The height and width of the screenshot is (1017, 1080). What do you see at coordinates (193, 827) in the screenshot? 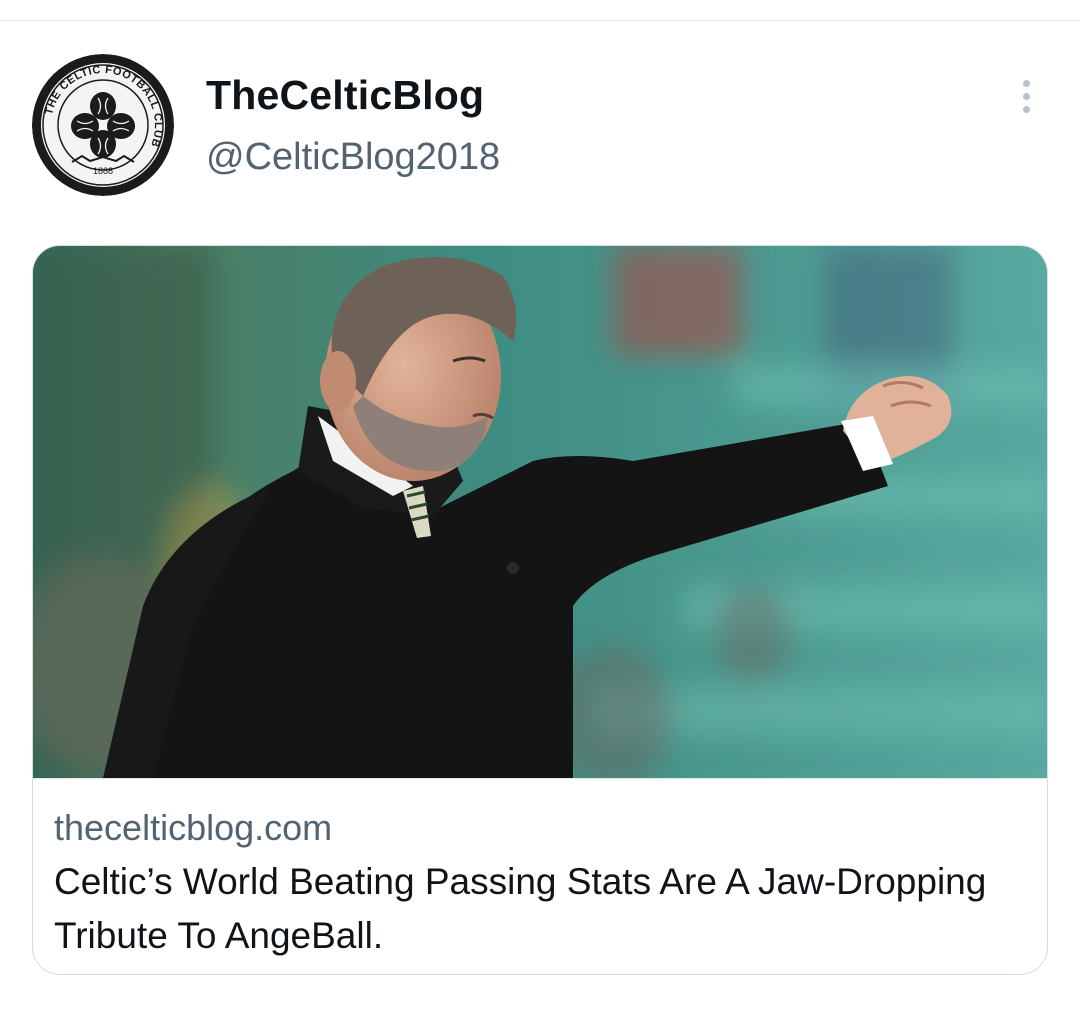
I see `card-domain: thecelticblog.com` at bounding box center [193, 827].